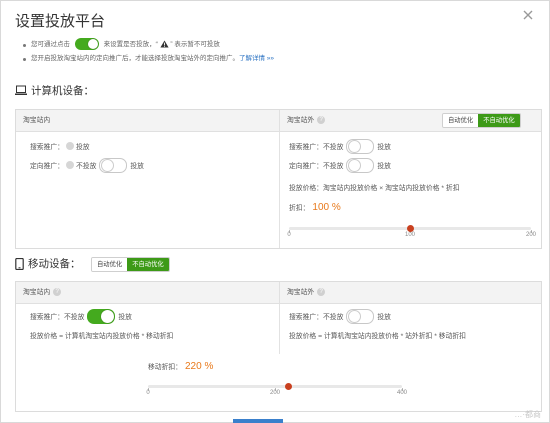 The height and width of the screenshot is (423, 550). I want to click on pc-slider-max: 200, so click(531, 235).